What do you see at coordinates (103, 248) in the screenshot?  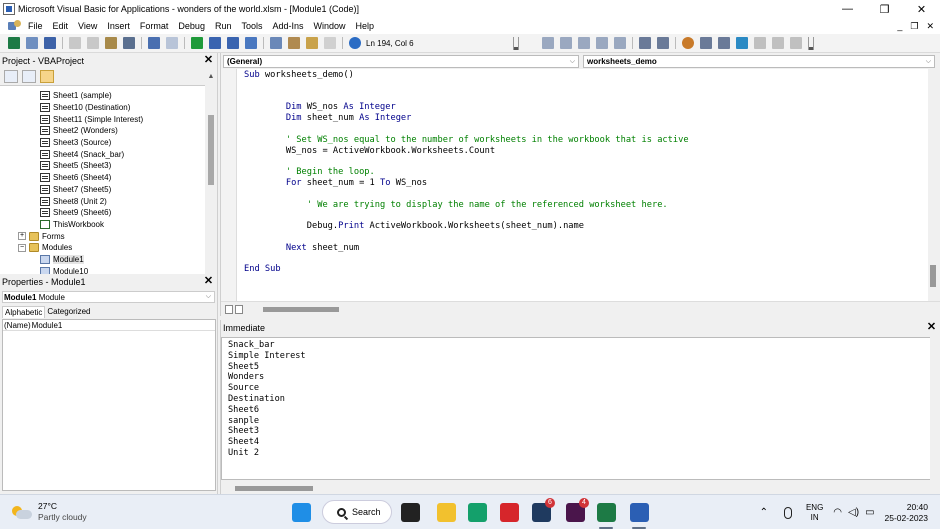 I see `tree-item: − Modules` at bounding box center [103, 248].